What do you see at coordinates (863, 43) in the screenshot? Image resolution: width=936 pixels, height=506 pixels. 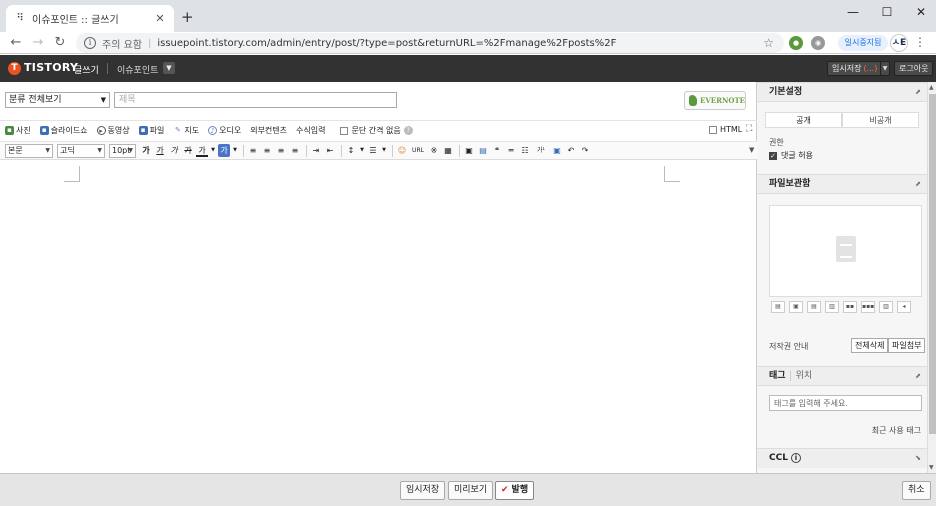 I see `sync-paused-button: 일시중지됨` at bounding box center [863, 43].